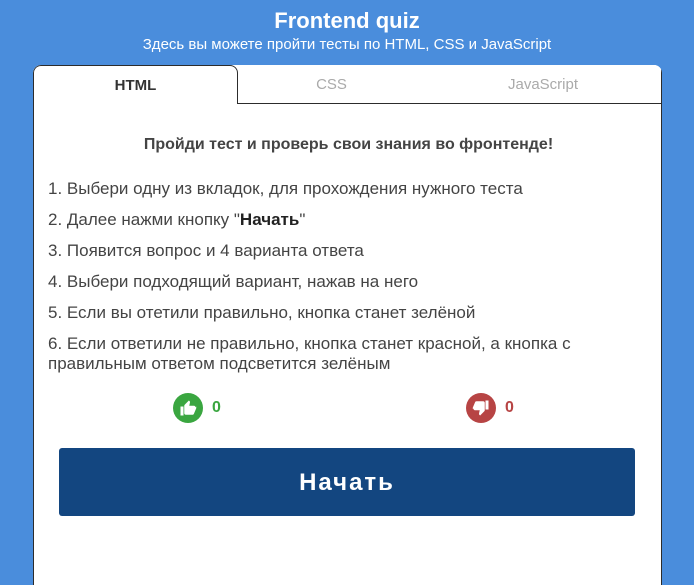 The height and width of the screenshot is (585, 694). I want to click on correct-score: 0, so click(197, 408).